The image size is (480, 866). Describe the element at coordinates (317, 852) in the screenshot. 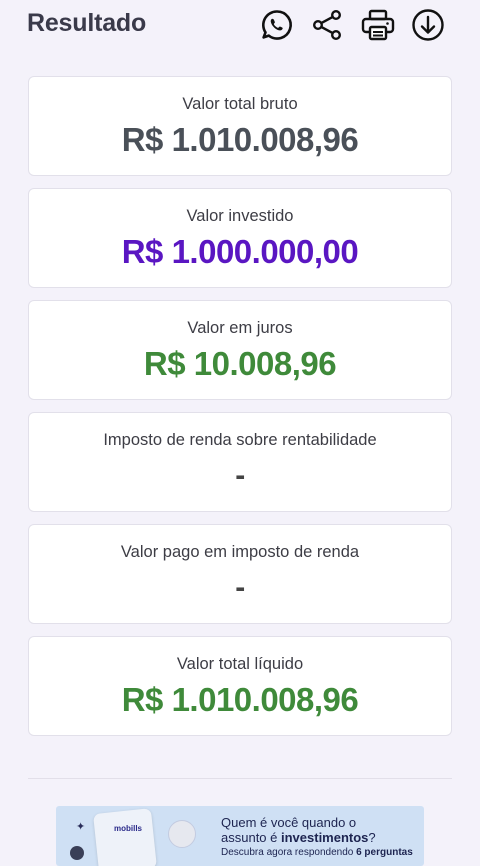

I see `banner-subtext: Descubra agora respondendo 6 perguntas` at that location.